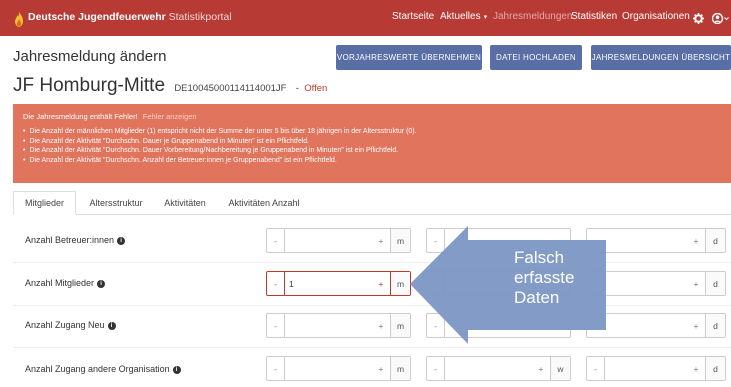 The width and height of the screenshot is (731, 387). I want to click on nav-jahresmeldungen: Jahresmeldungen, so click(533, 16).